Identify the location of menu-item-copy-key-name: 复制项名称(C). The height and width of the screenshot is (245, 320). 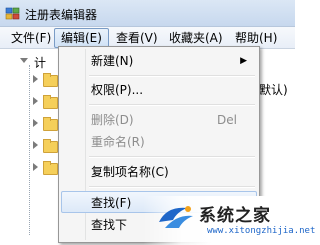
(159, 172).